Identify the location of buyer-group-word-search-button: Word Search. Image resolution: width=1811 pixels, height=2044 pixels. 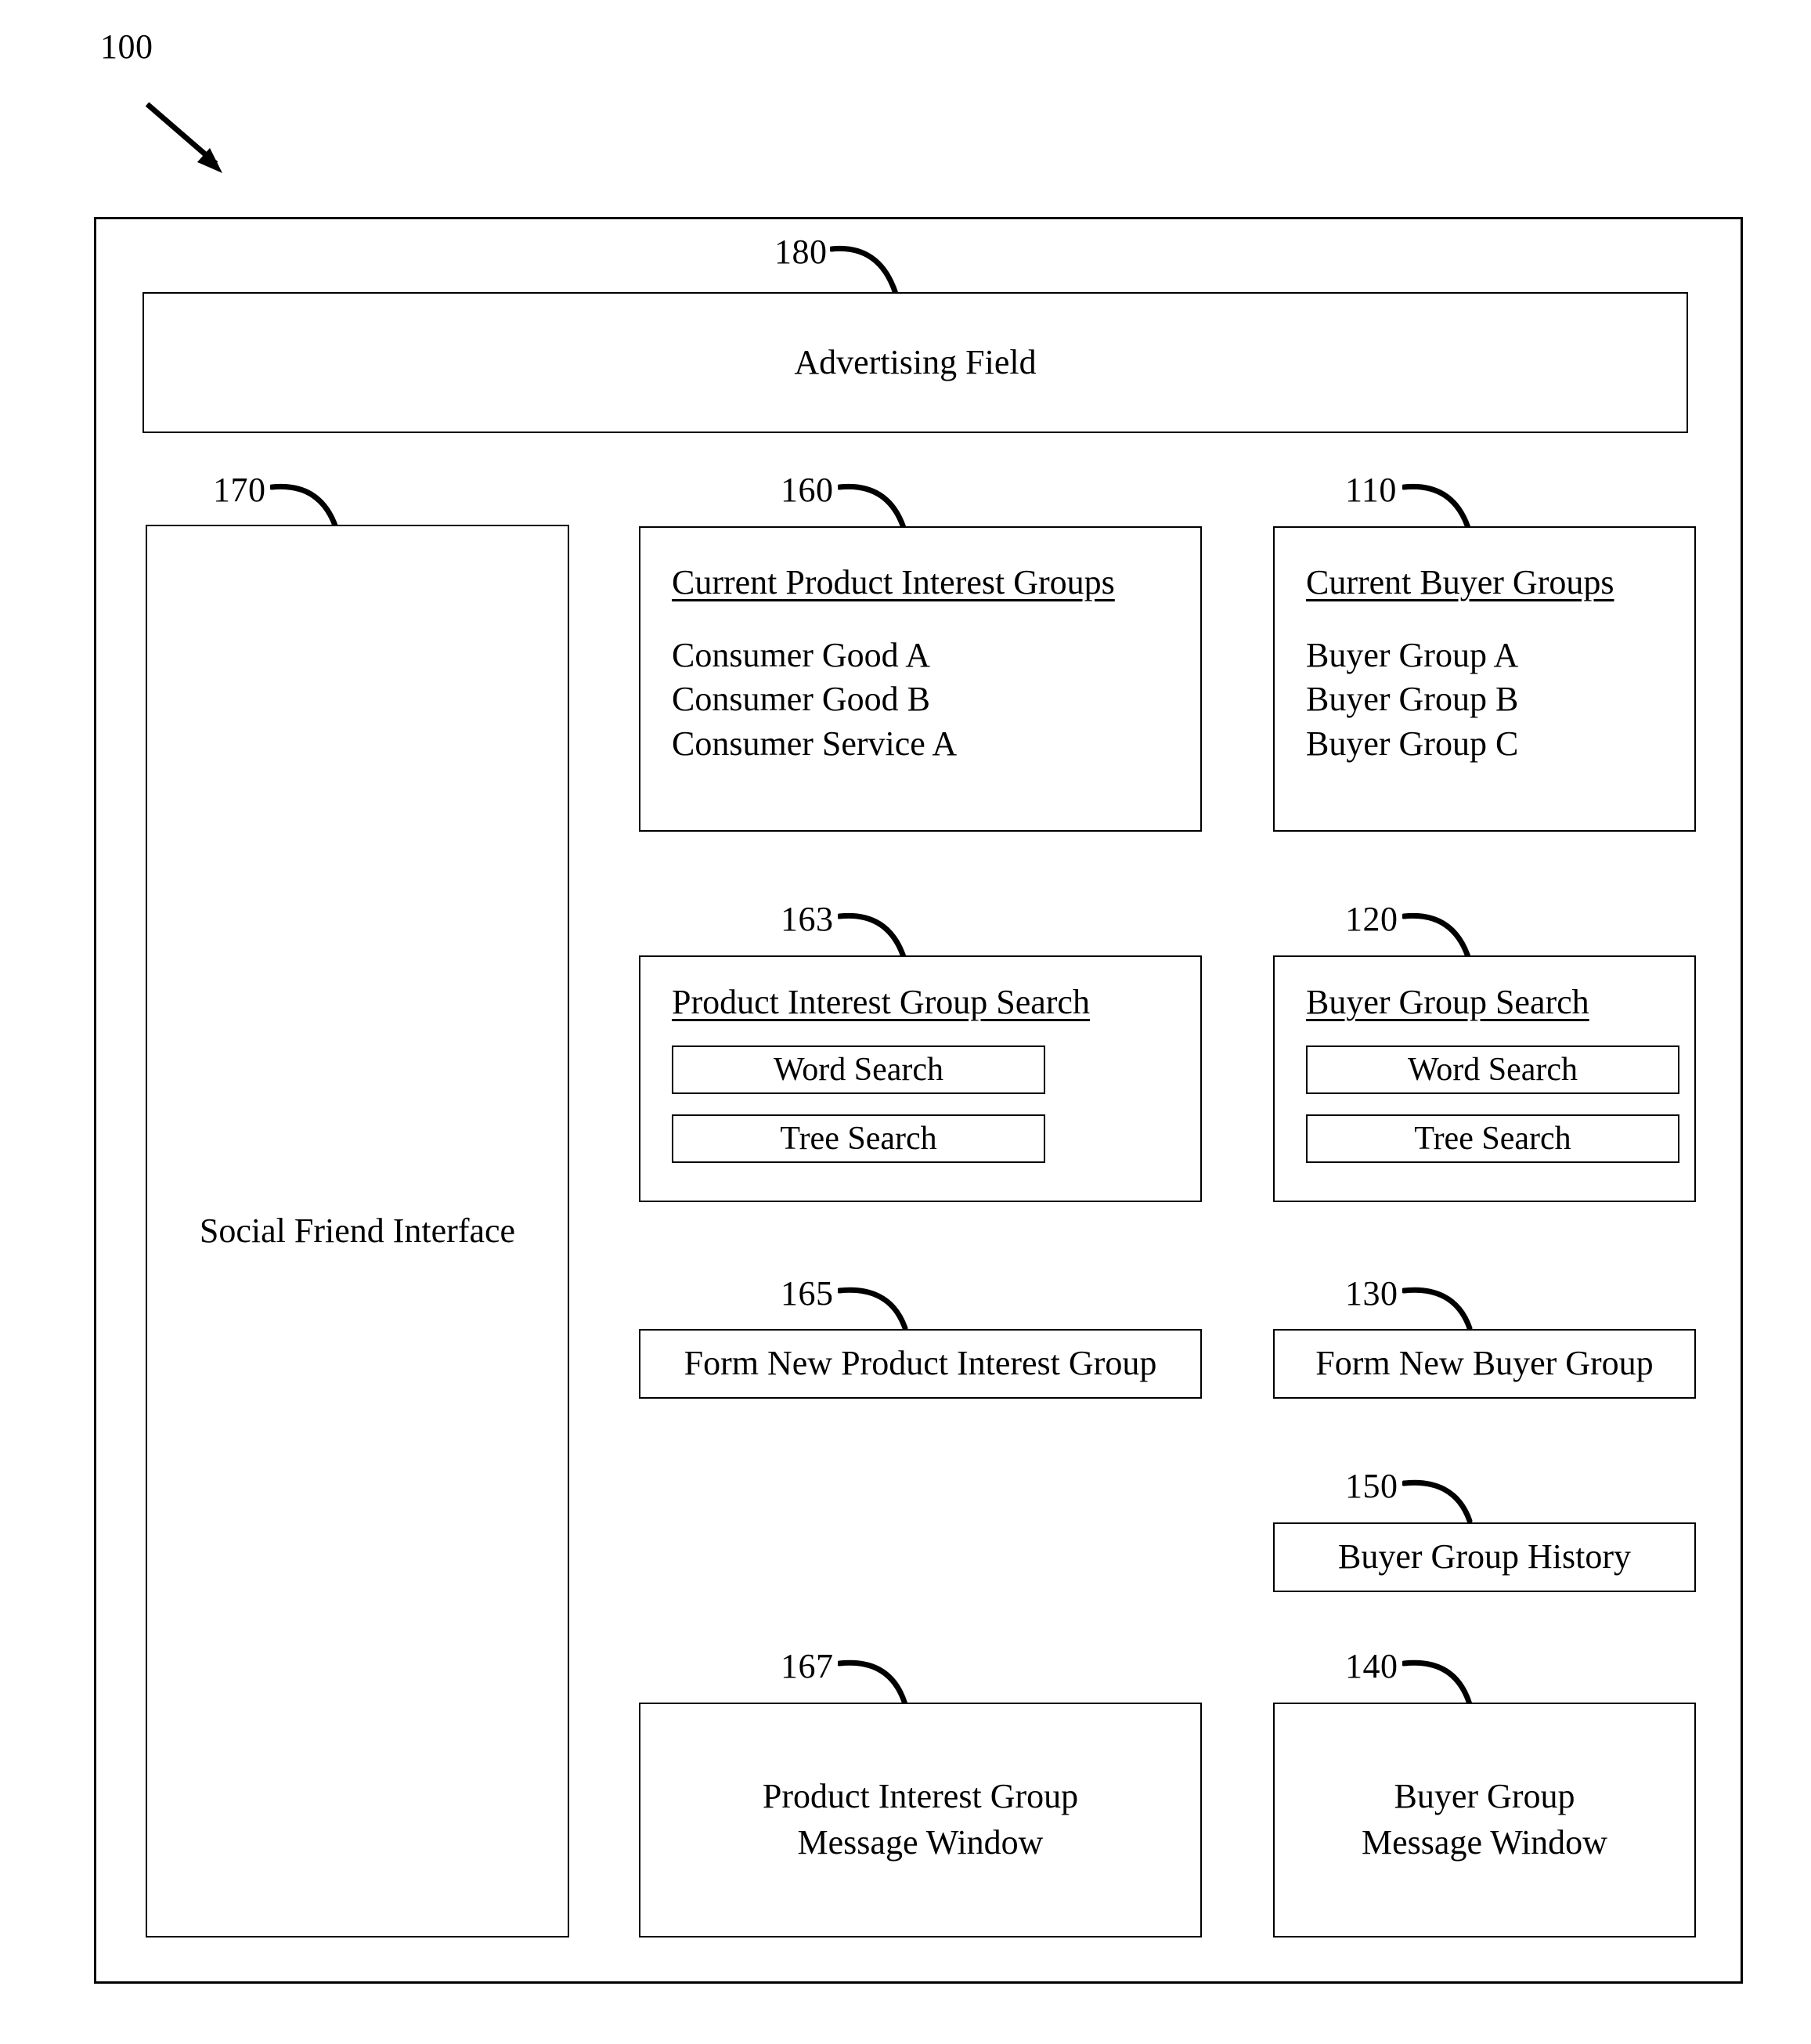
(1492, 1069).